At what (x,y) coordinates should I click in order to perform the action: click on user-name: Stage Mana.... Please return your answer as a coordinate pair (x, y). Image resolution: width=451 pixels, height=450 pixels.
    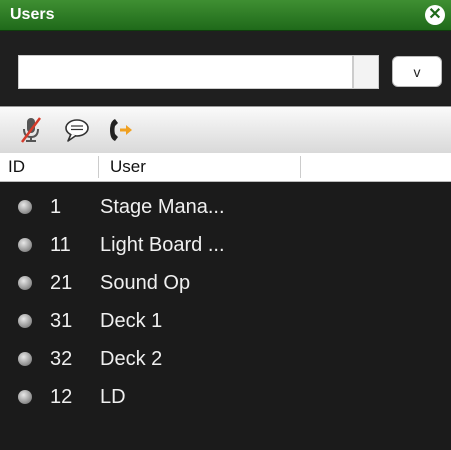
    Looking at the image, I should click on (162, 207).